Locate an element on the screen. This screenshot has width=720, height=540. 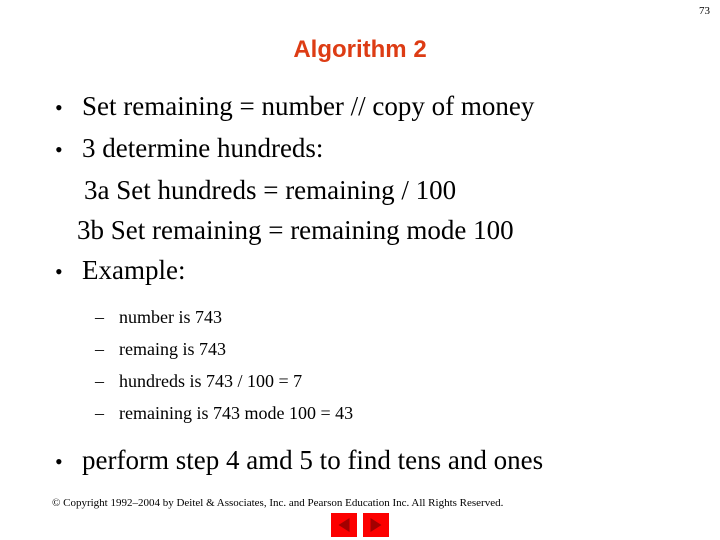
list-item-remaining: – remaining is 743 mode 100 = 43 is located at coordinates (360, 413).